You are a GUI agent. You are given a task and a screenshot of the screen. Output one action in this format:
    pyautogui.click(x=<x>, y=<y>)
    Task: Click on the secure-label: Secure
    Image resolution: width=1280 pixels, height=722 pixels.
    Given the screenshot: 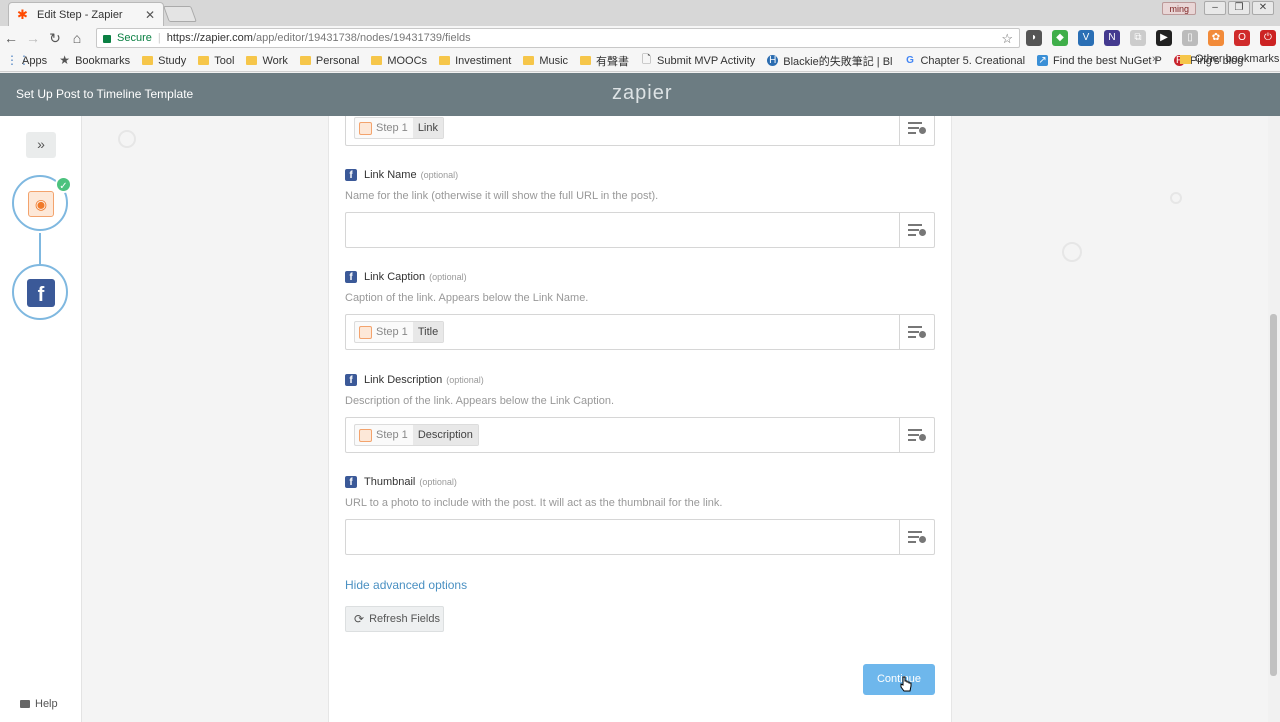 What is the action you would take?
    pyautogui.click(x=134, y=38)
    